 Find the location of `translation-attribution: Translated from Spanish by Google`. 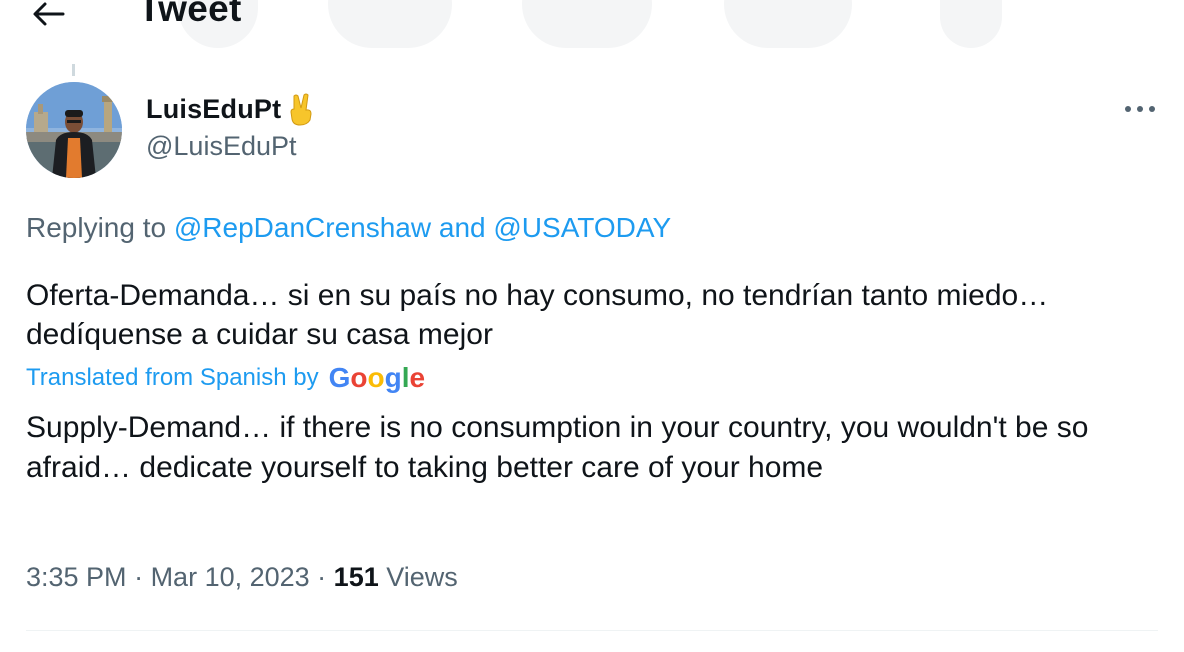

translation-attribution: Translated from Spanish by Google is located at coordinates (225, 378).